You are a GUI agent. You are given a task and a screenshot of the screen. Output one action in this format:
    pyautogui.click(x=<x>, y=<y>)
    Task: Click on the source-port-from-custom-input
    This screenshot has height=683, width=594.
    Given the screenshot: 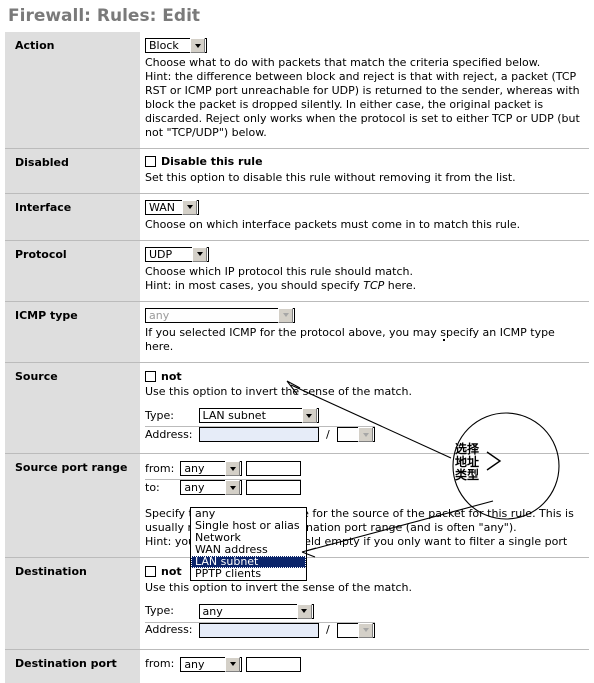 What is the action you would take?
    pyautogui.click(x=274, y=468)
    